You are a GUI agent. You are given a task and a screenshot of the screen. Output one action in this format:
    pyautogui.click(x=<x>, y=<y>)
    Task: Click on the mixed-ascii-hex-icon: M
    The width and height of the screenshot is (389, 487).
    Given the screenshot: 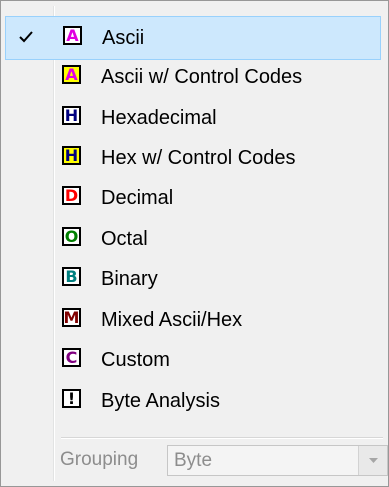 What is the action you would take?
    pyautogui.click(x=71, y=317)
    